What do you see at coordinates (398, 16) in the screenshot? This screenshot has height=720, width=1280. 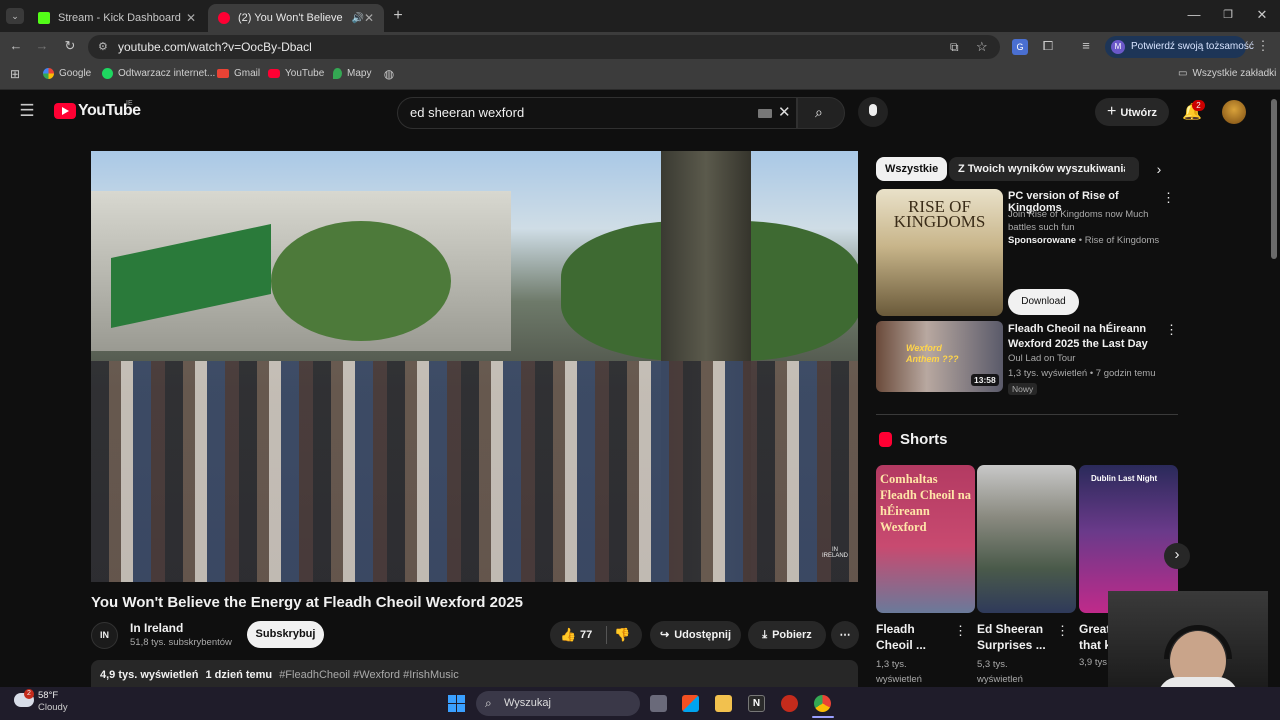 I see `new-tab-icon: +` at bounding box center [398, 16].